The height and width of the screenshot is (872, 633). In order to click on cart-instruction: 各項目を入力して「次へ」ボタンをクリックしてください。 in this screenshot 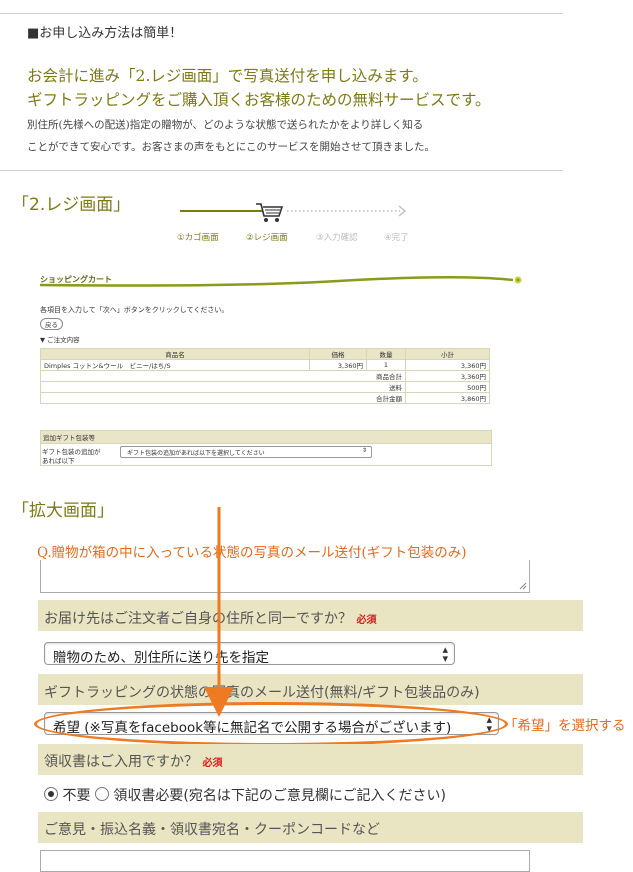, I will do `click(134, 310)`.